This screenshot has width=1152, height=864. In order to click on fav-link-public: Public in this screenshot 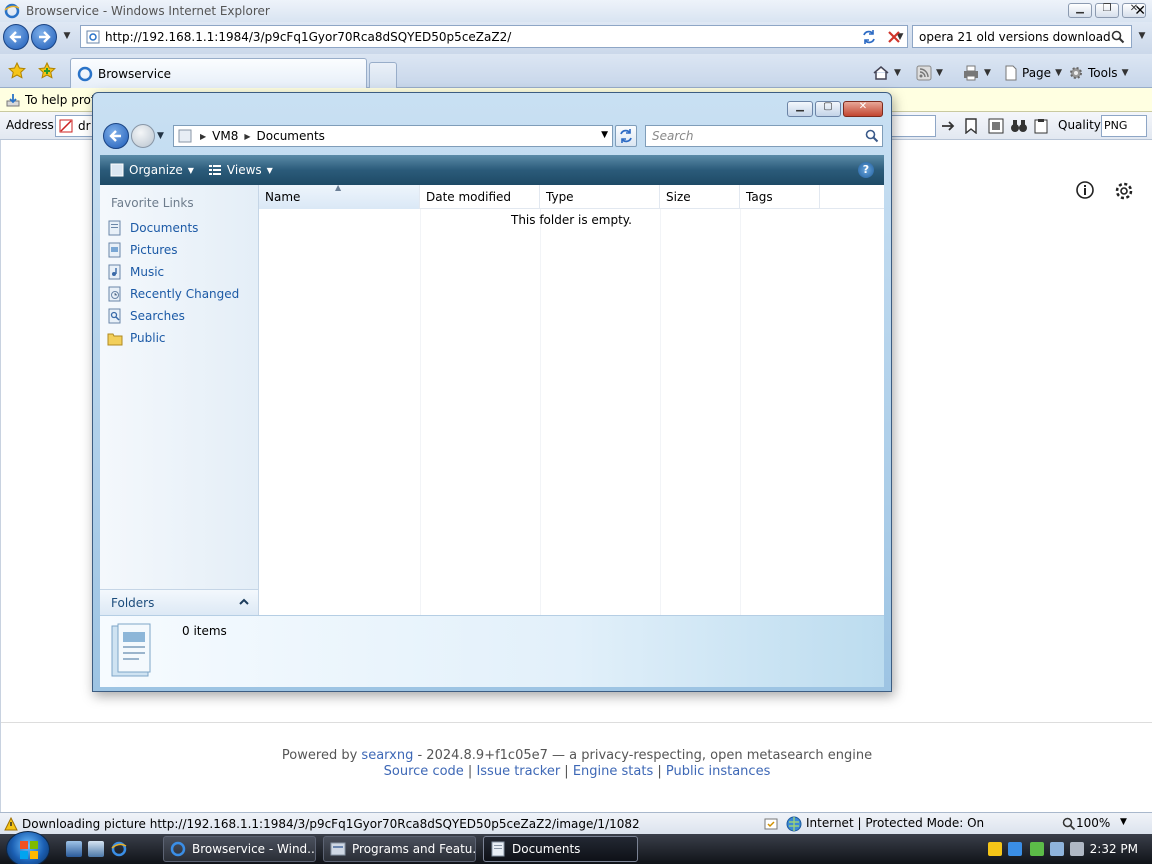, I will do `click(136, 338)`.